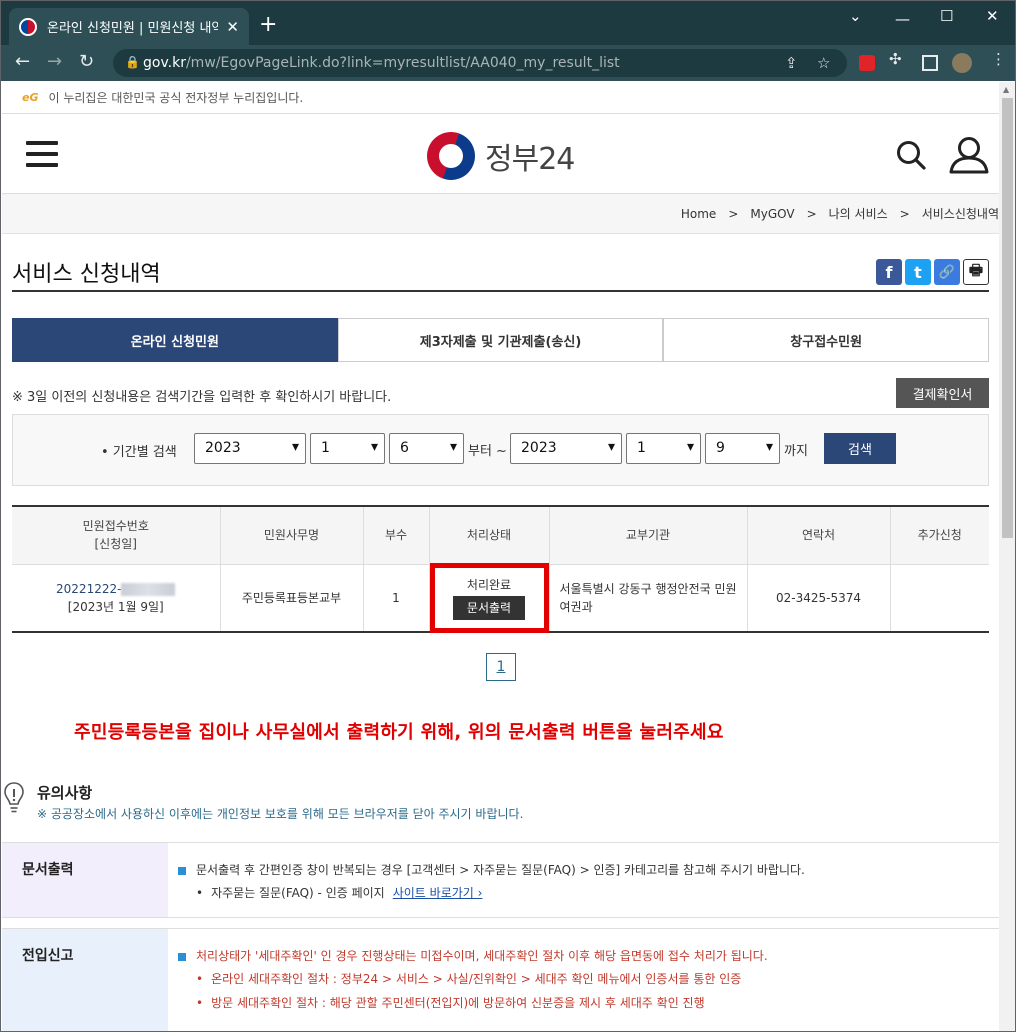 This screenshot has height=1032, width=1016. I want to click on share-icon: ⇪, so click(791, 63).